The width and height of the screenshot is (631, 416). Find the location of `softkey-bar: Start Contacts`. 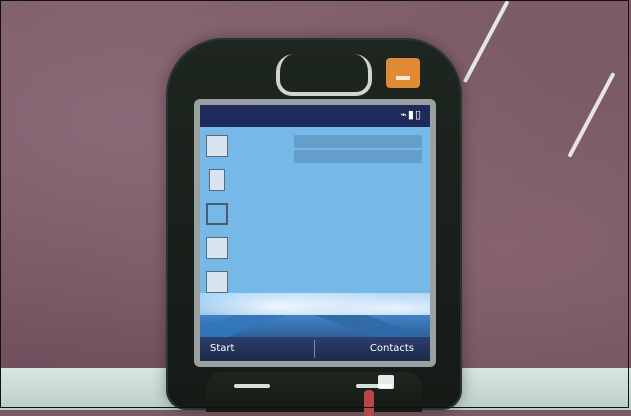

softkey-bar: Start Contacts is located at coordinates (315, 349).